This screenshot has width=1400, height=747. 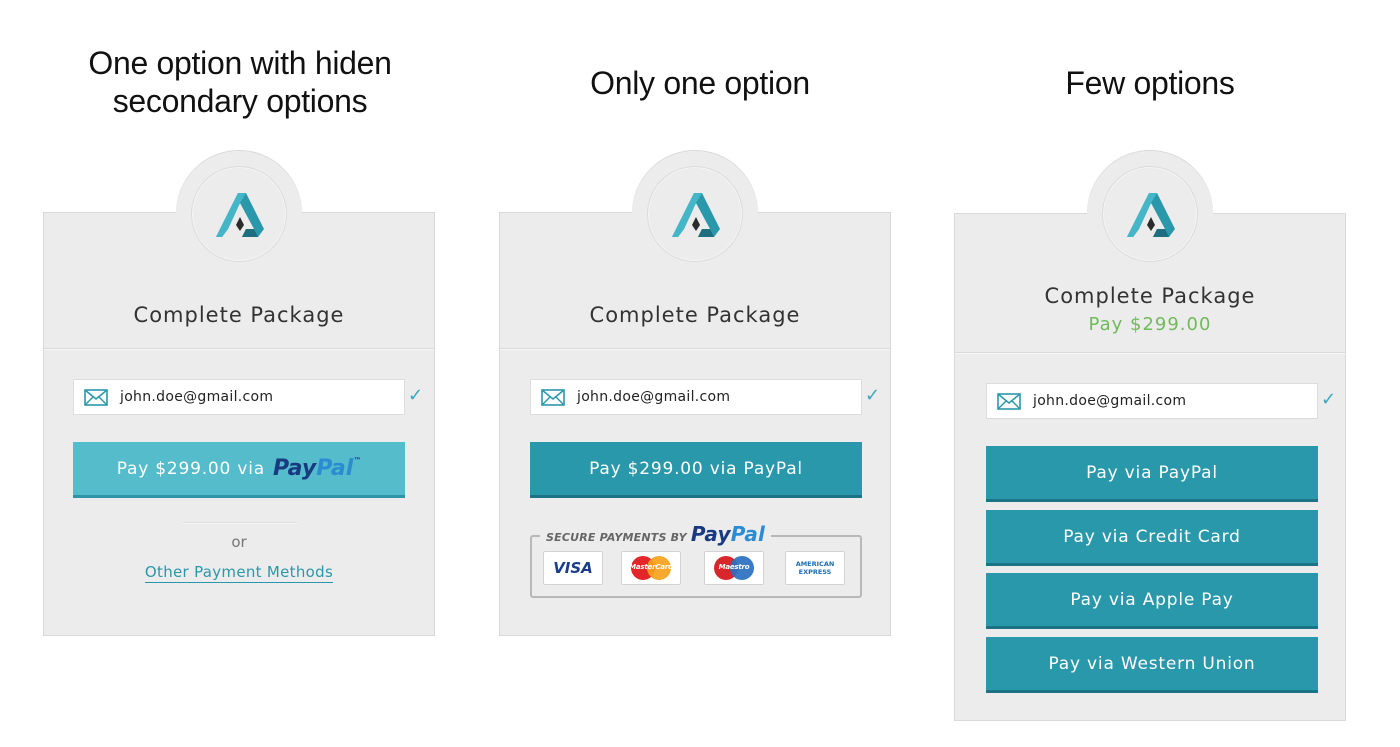 I want to click on pay-button-label: Pay $299.00 via, so click(x=190, y=468).